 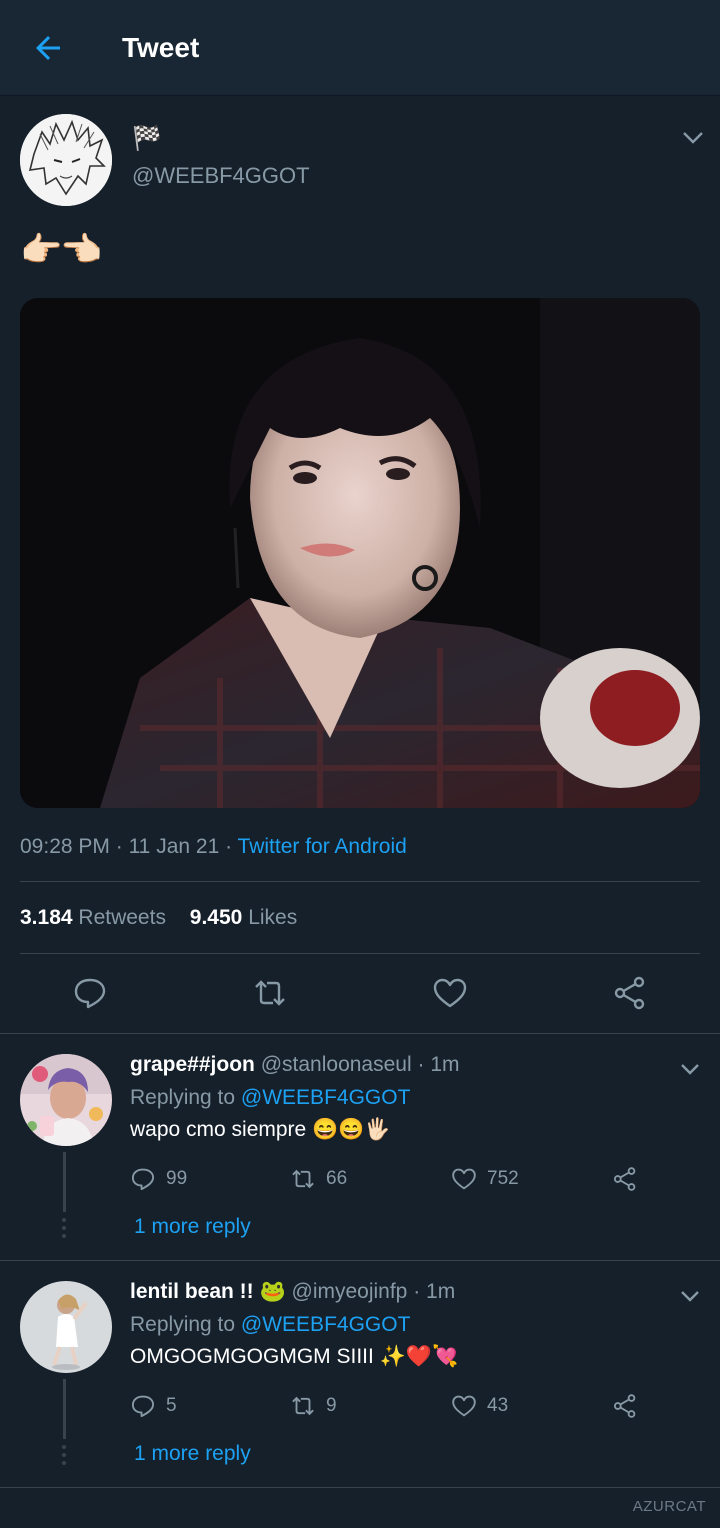 I want to click on reply-header: lentil bean !! 🐸 @imyeojinfp · 1m, so click(x=292, y=1292).